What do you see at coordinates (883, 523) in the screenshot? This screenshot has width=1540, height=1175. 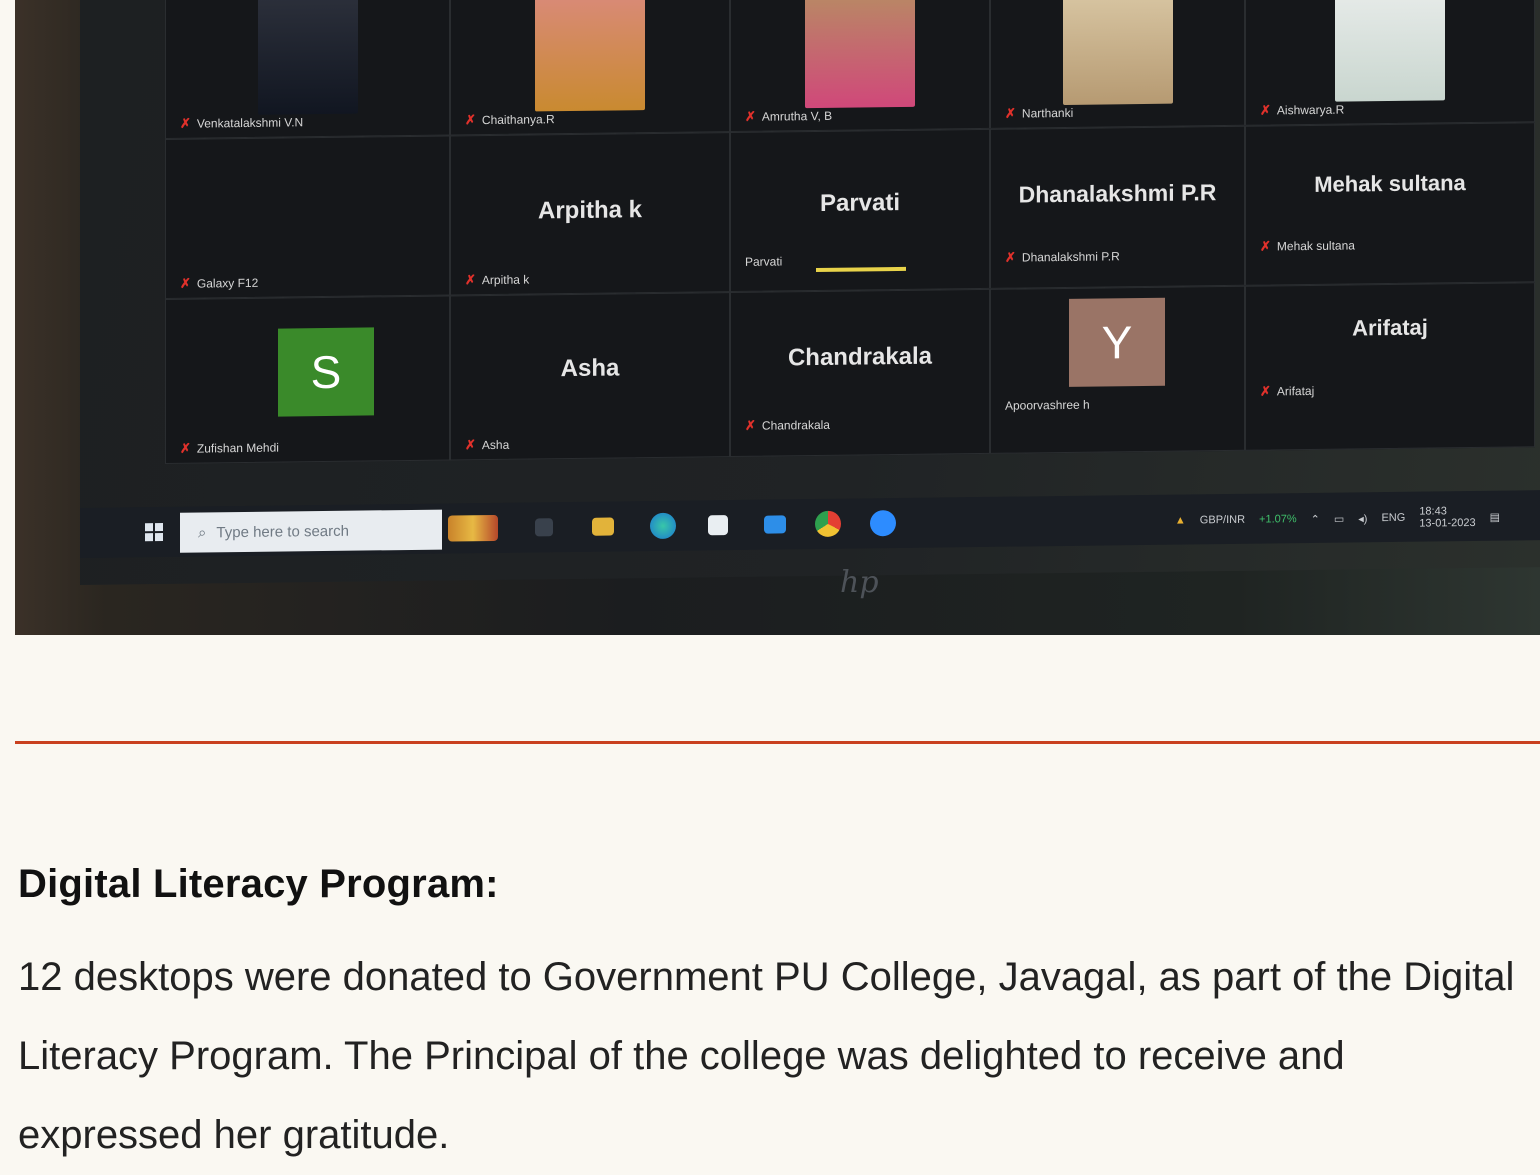 I see `zoom-app-icon` at bounding box center [883, 523].